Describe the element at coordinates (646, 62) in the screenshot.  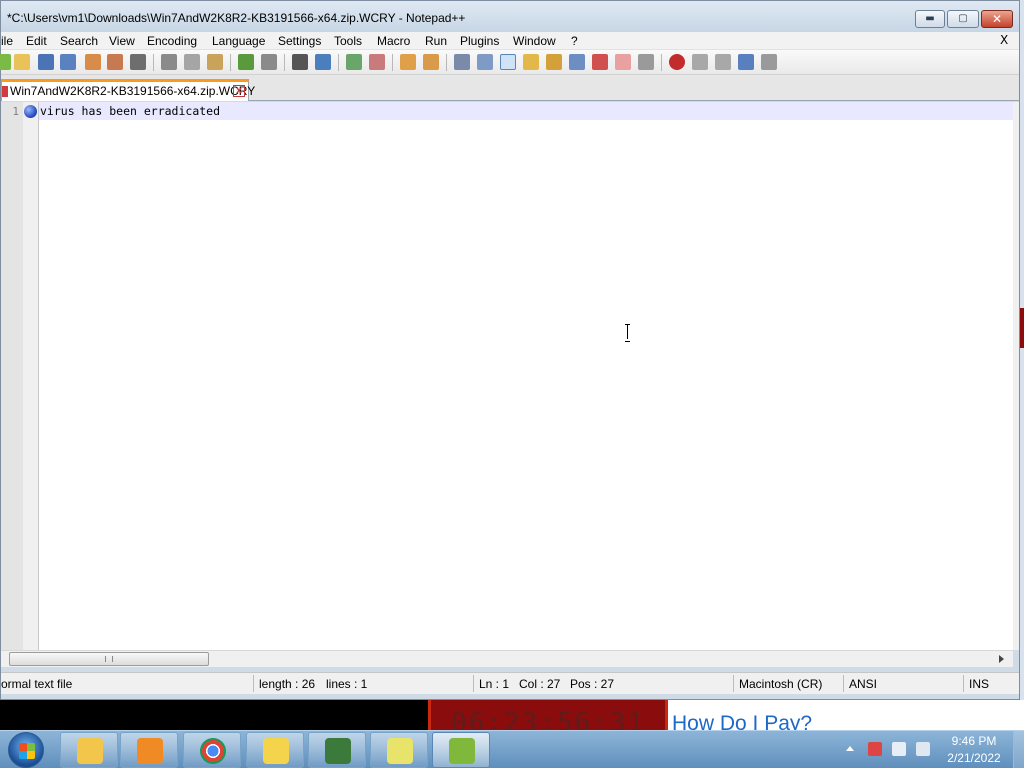
I see `monitoring-eye-icon` at that location.